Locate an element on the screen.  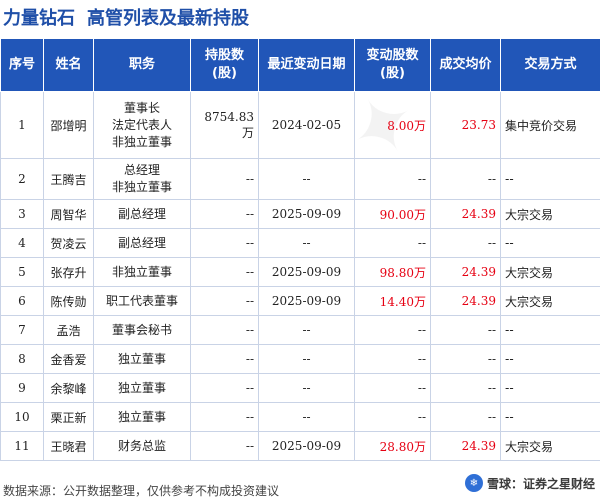
column-header-name: 姓名 is located at coordinates (68, 65).